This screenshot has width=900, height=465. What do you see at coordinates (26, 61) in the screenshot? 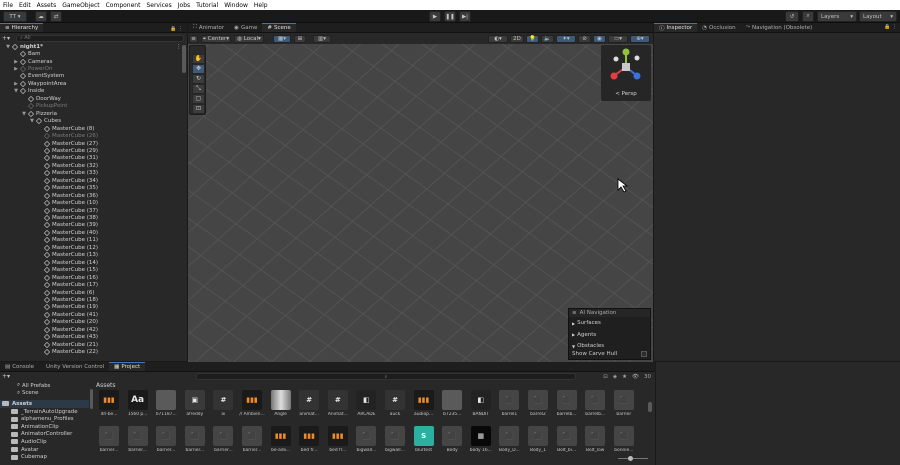
I see `hierarchy-row: ▶ Cameras` at bounding box center [26, 61].